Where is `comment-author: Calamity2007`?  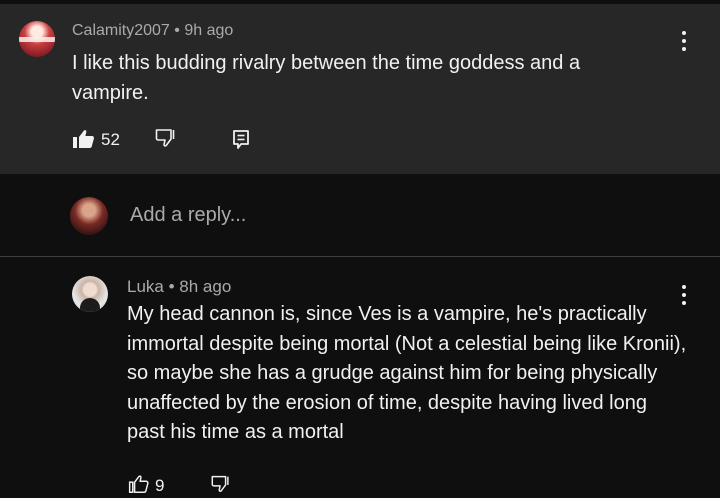
comment-author: Calamity2007 is located at coordinates (121, 30).